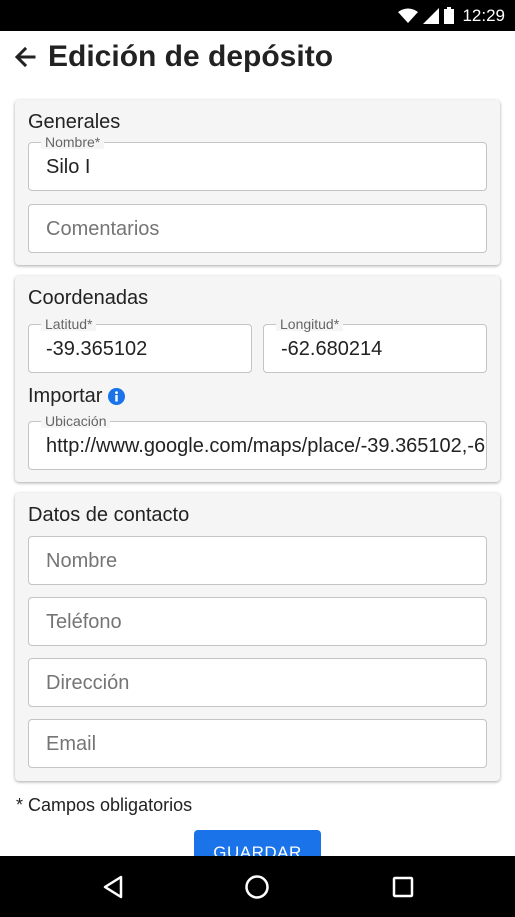 This screenshot has width=515, height=917. What do you see at coordinates (104, 805) in the screenshot?
I see `required-fields-note: * Campos obligatorios` at bounding box center [104, 805].